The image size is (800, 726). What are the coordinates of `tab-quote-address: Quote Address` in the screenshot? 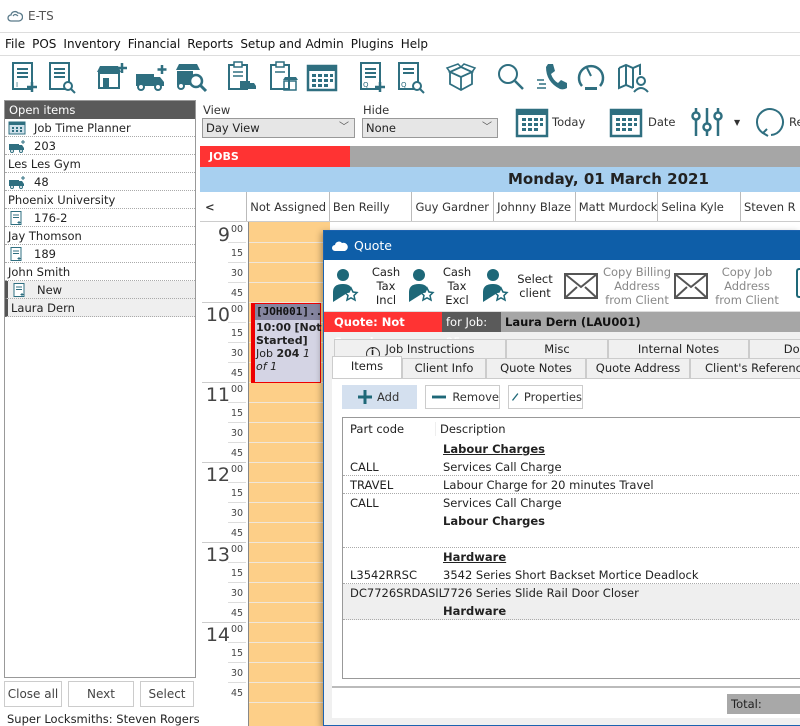 It's located at (638, 368).